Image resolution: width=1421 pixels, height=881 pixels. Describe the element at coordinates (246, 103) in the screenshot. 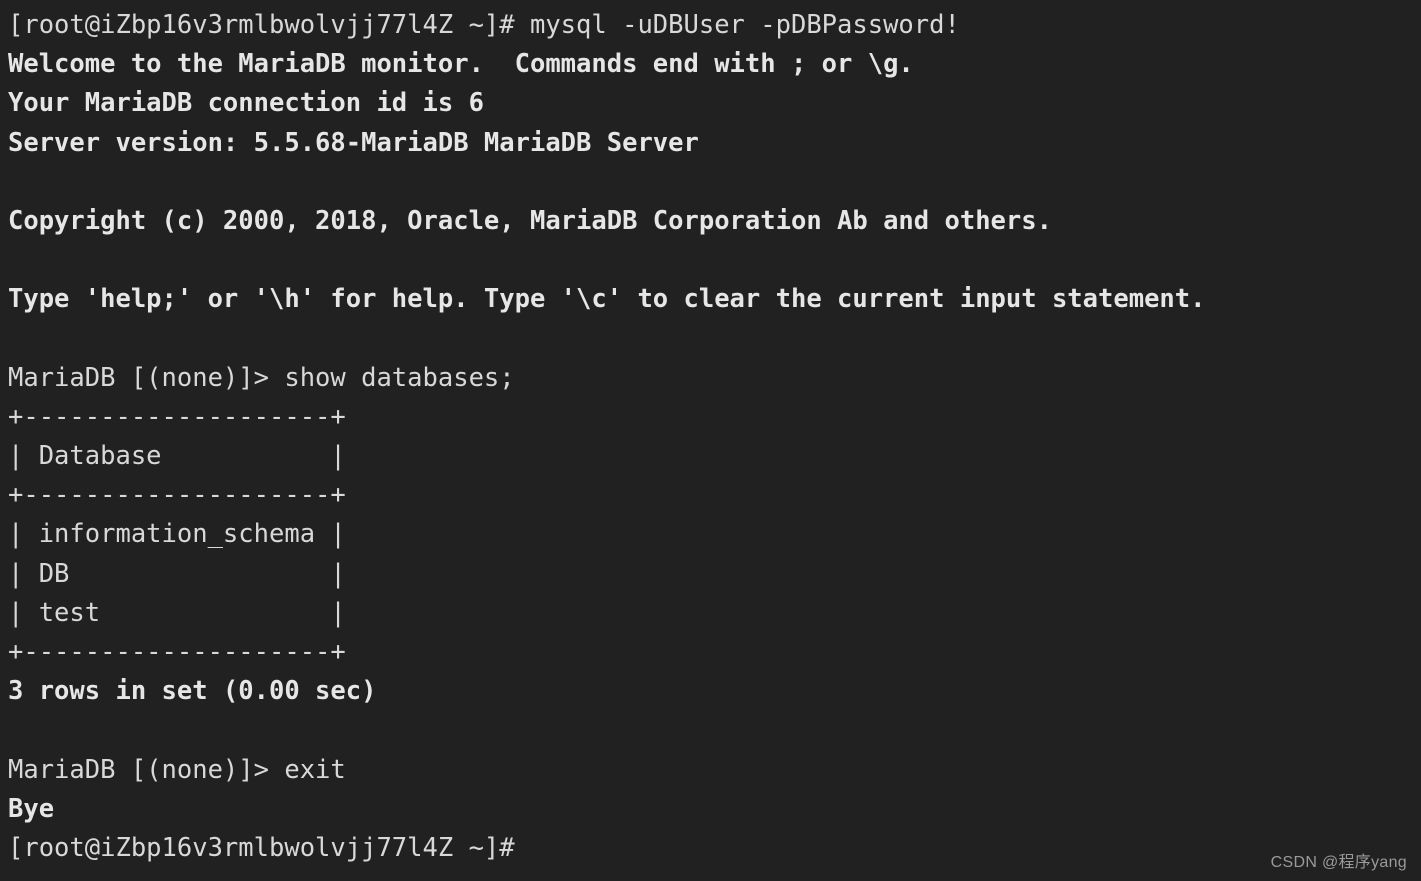

I see `terminal-line: Your MariaDB connection id is 6` at that location.